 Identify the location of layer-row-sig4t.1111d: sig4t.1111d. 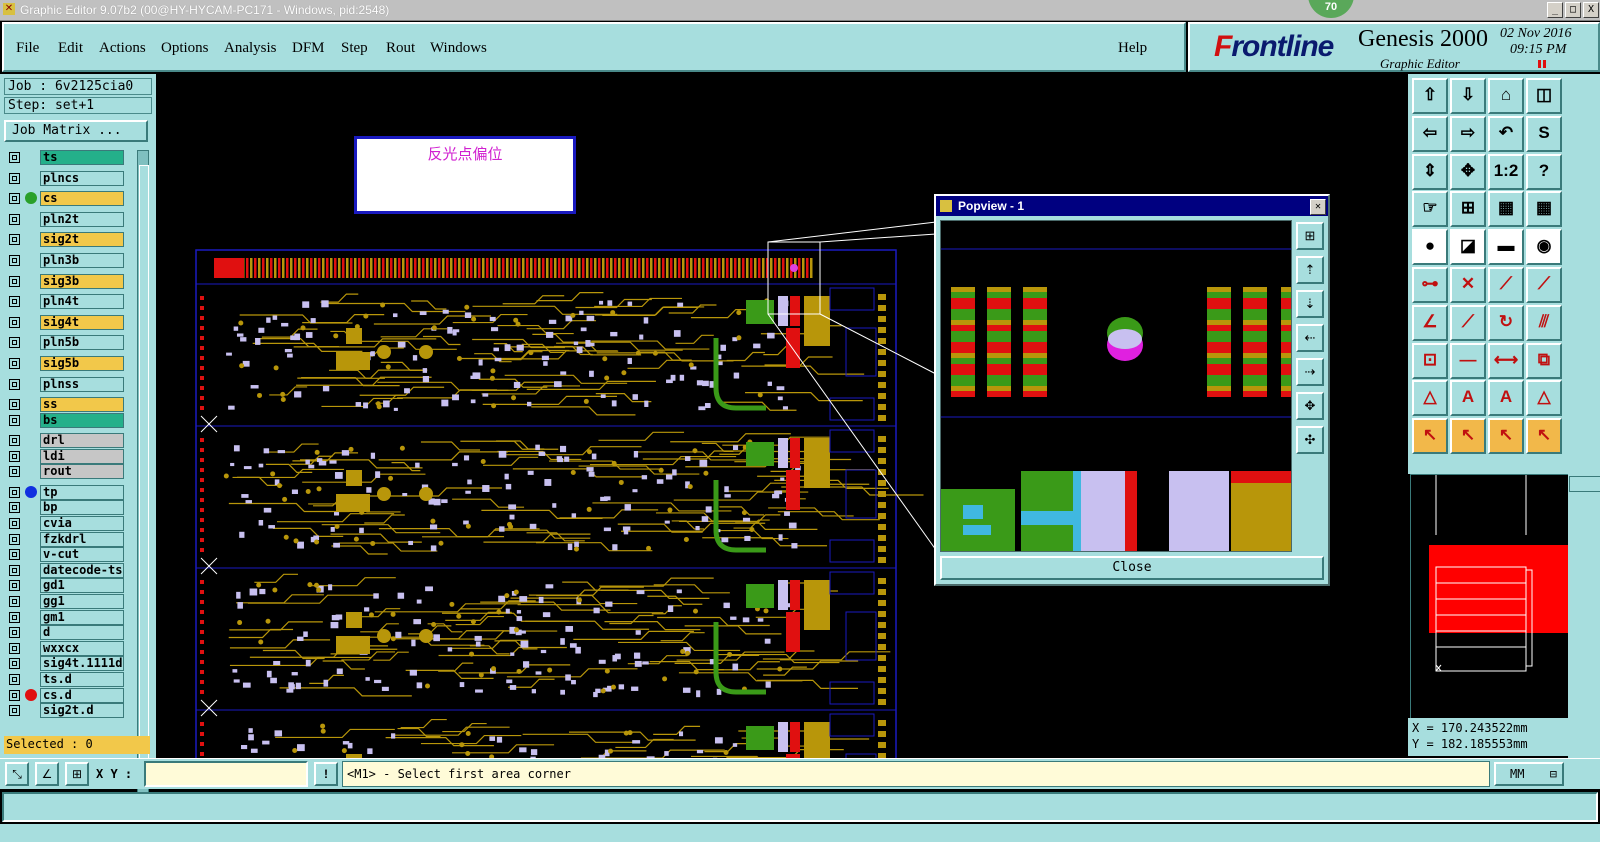
(67, 664).